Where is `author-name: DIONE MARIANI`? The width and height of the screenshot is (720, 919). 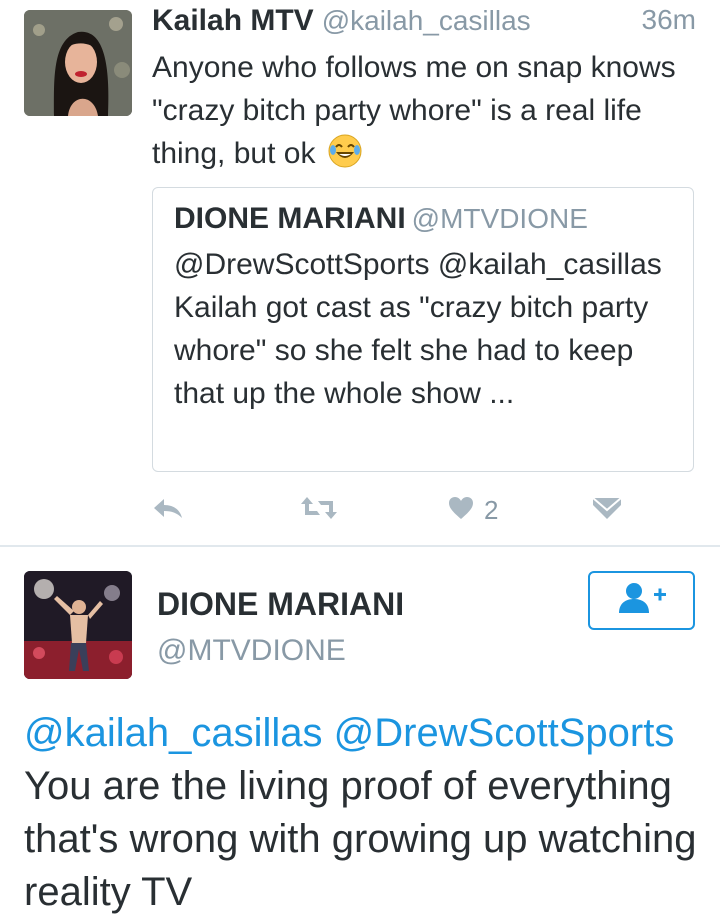
author-name: DIONE MARIANI is located at coordinates (280, 604).